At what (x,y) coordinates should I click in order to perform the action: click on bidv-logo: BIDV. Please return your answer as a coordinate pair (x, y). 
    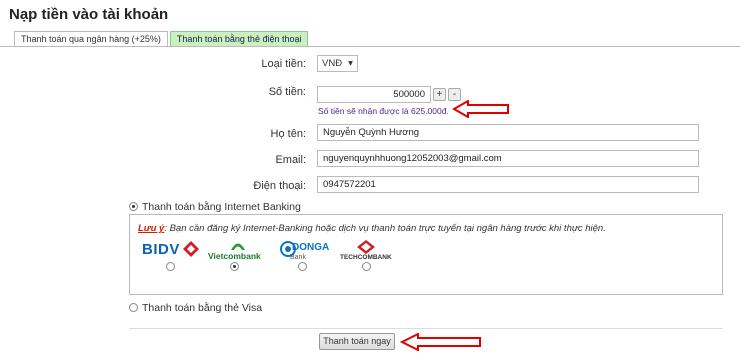
    Looking at the image, I should click on (161, 249).